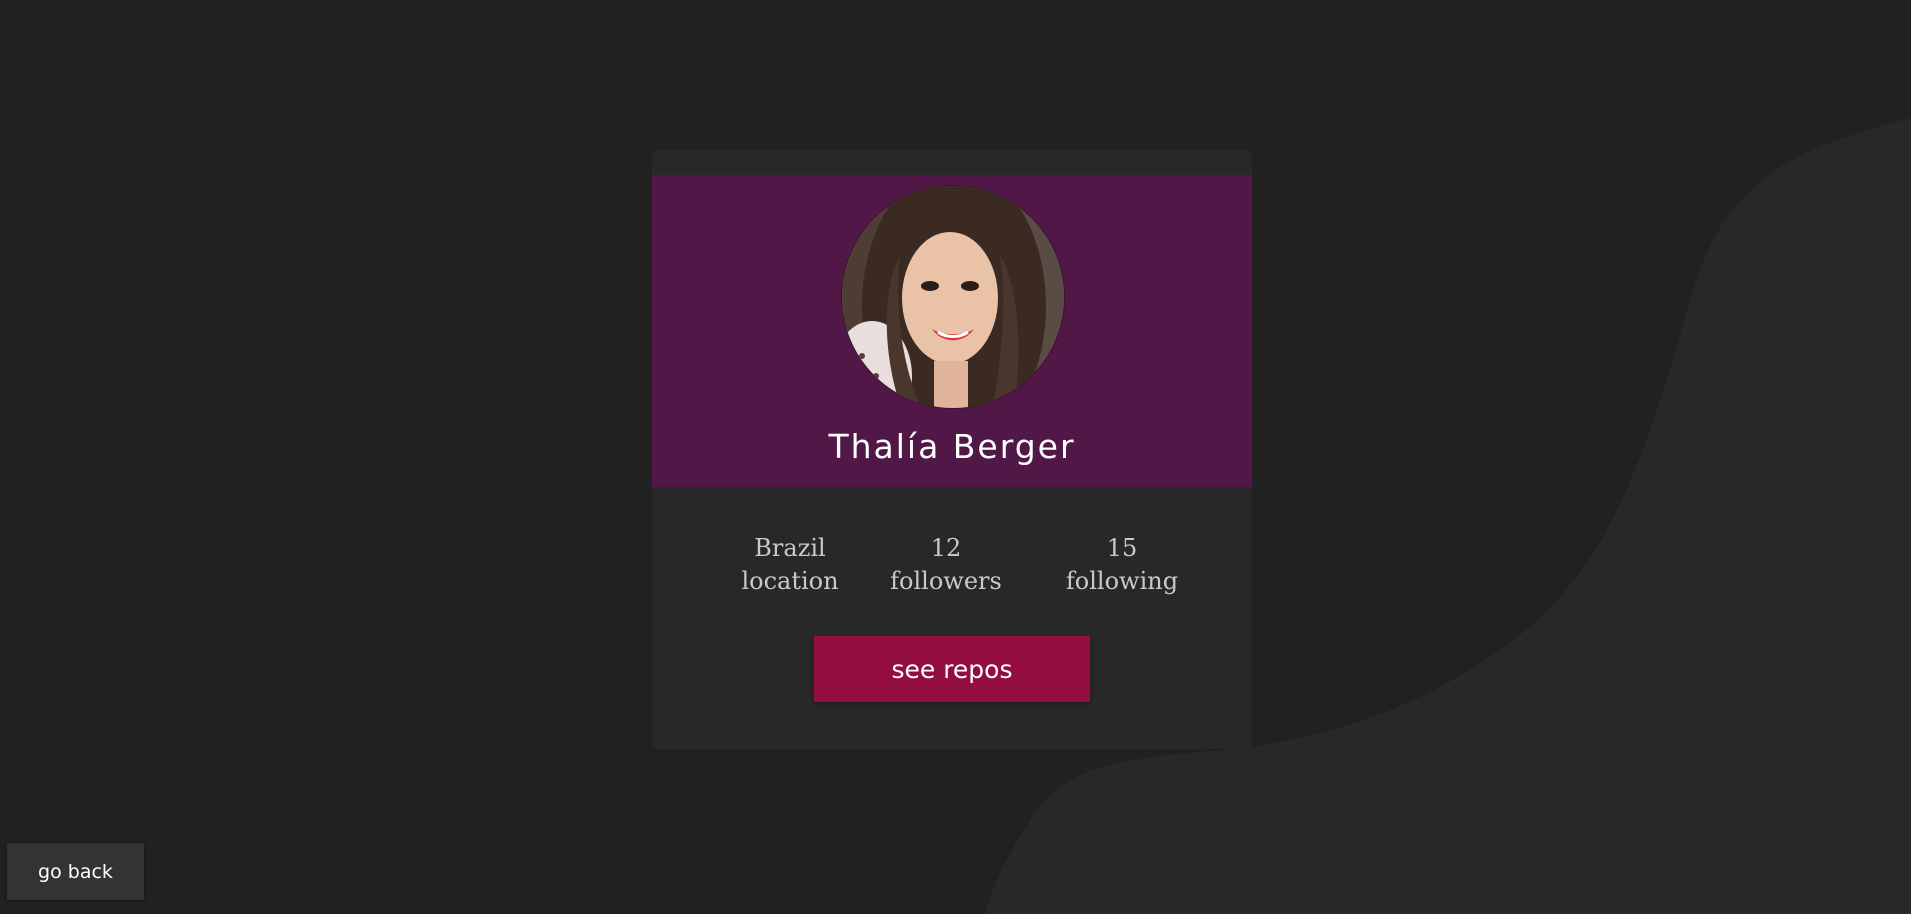 This screenshot has width=1911, height=914. Describe the element at coordinates (790, 548) in the screenshot. I see `location-value: Brazil` at that location.